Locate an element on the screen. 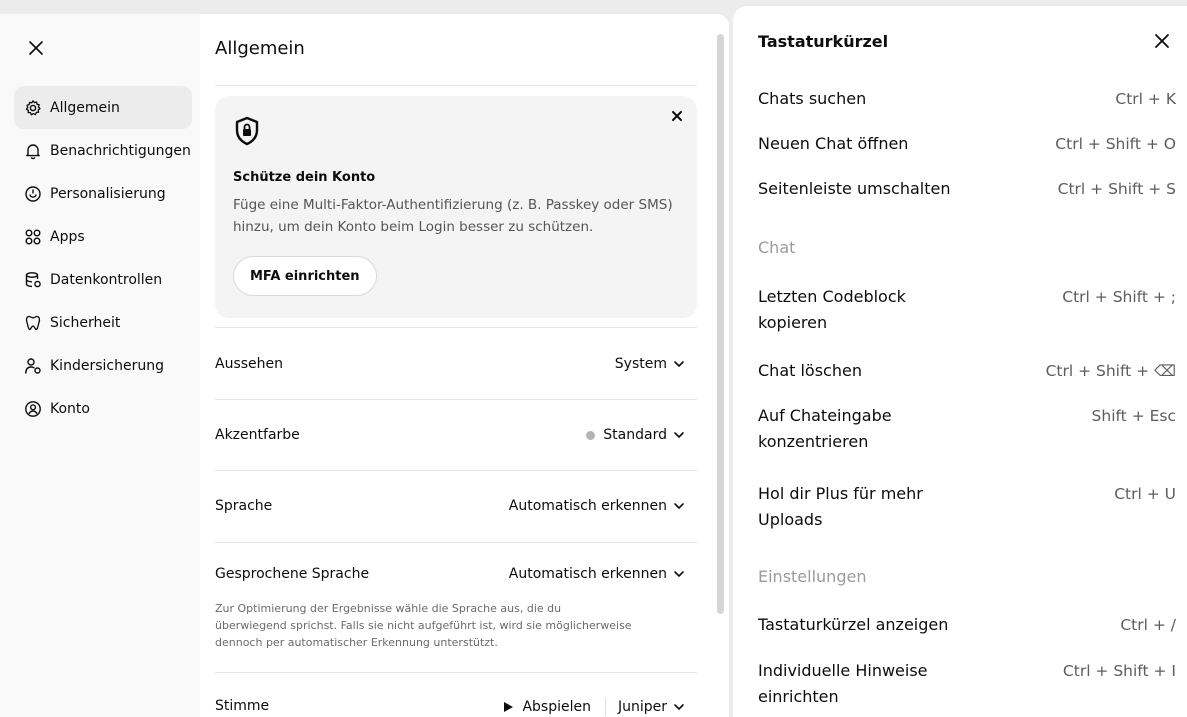  section-heading-chat: Chat is located at coordinates (777, 247).